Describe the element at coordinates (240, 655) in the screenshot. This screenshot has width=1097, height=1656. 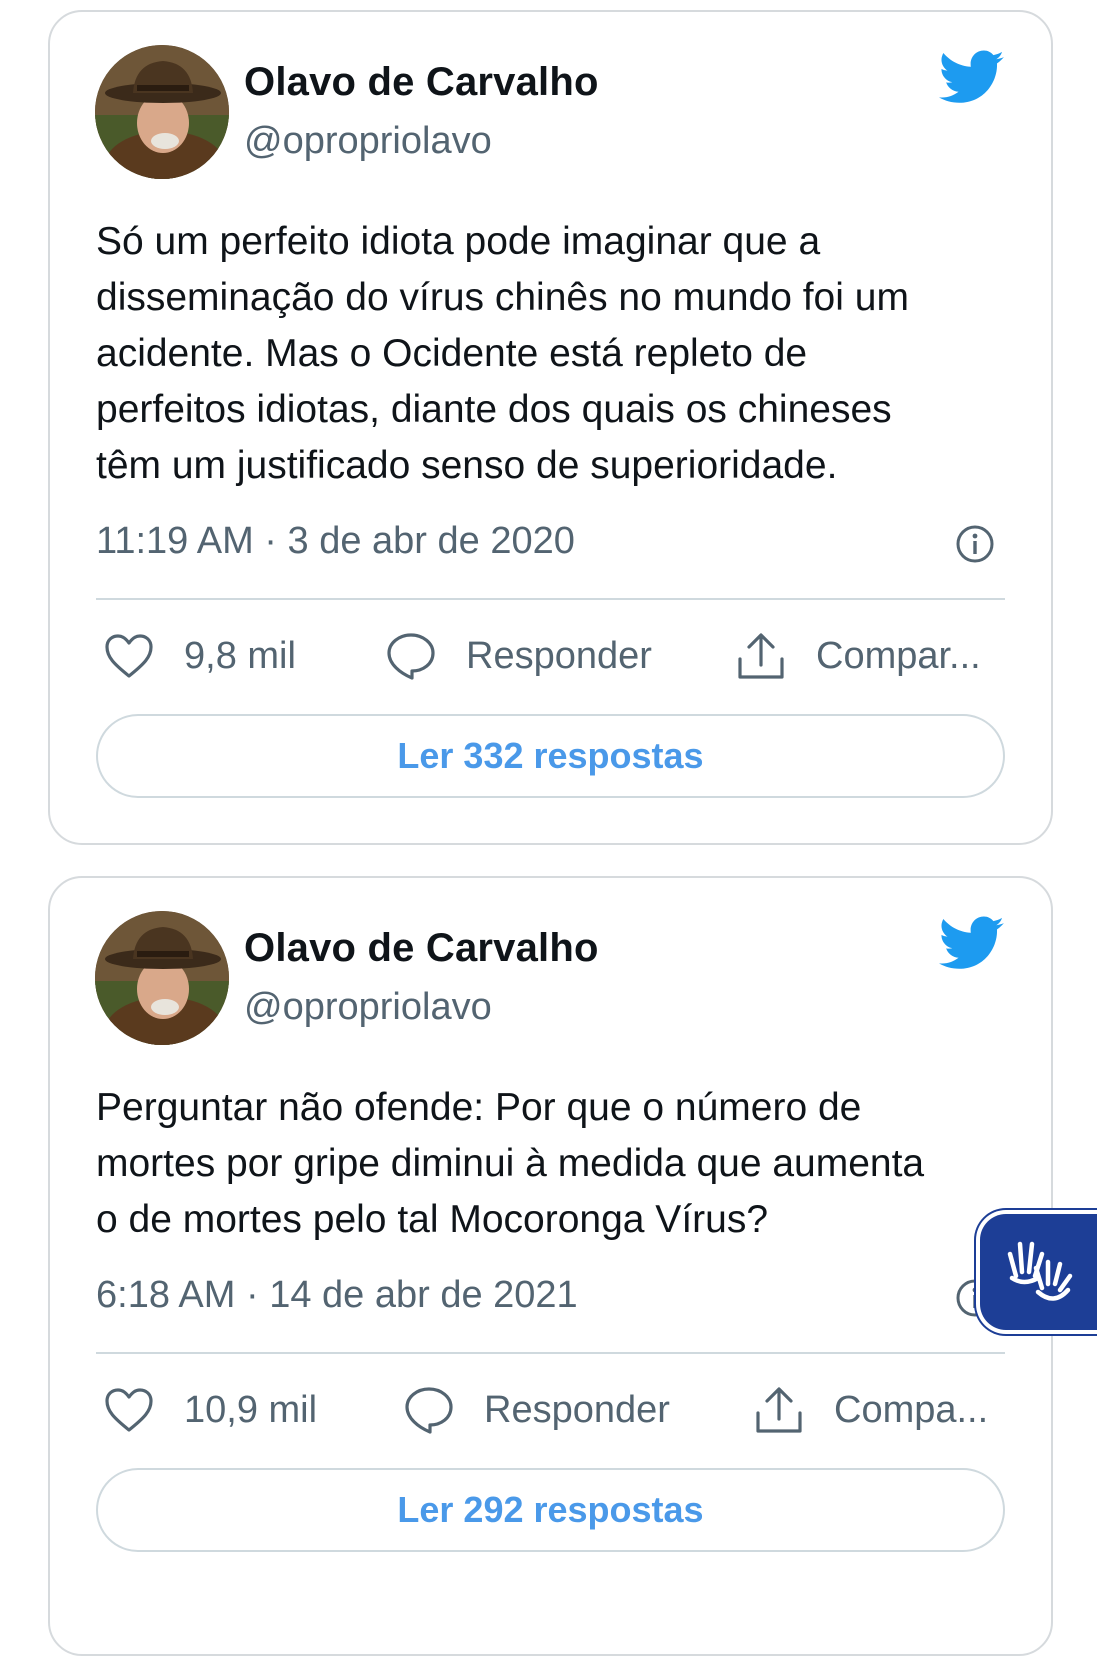
I see `like-count: 9,8 mil` at that location.